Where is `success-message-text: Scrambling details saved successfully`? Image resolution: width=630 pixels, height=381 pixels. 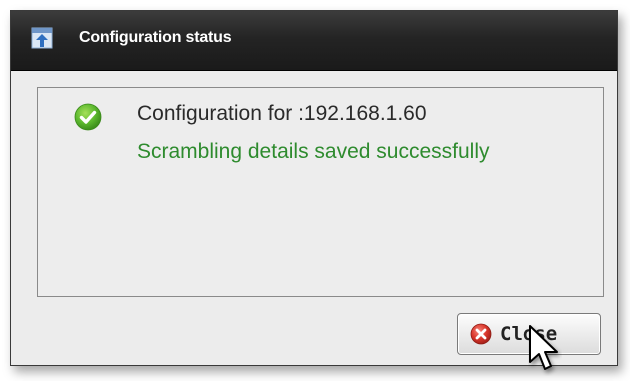 success-message-text: Scrambling details saved successfully is located at coordinates (313, 151).